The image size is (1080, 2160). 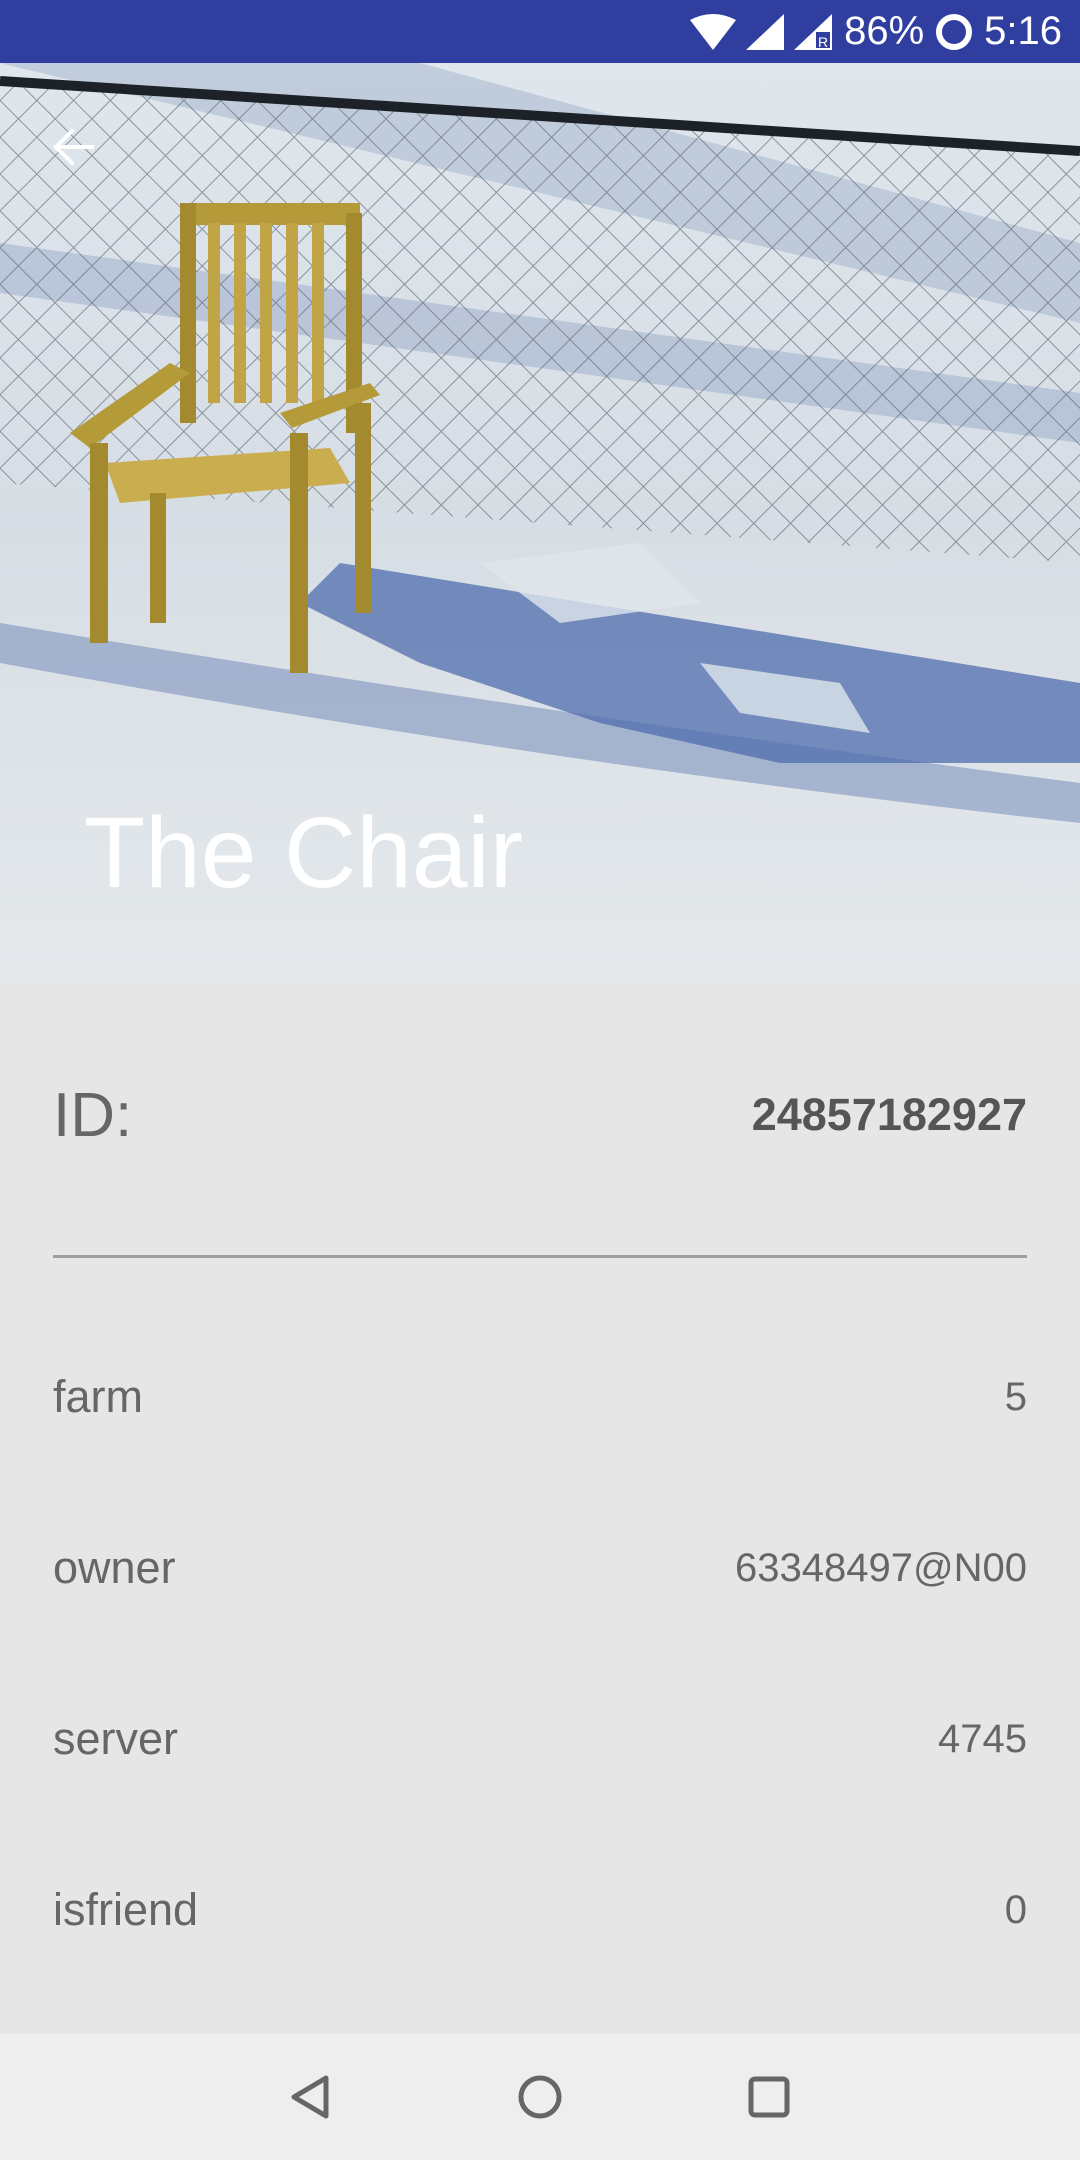 I want to click on field-label: farm, so click(x=98, y=1396).